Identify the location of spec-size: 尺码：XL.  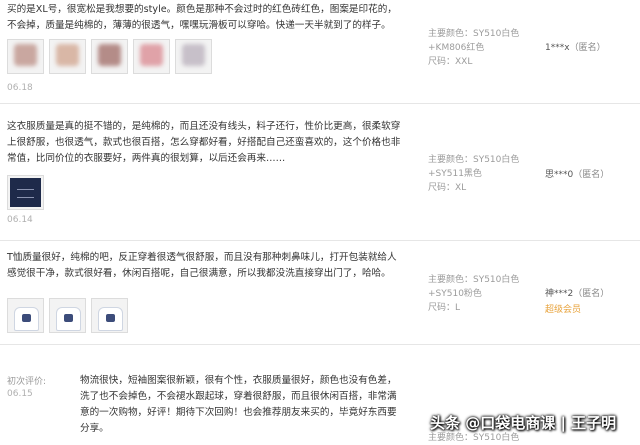
(447, 188).